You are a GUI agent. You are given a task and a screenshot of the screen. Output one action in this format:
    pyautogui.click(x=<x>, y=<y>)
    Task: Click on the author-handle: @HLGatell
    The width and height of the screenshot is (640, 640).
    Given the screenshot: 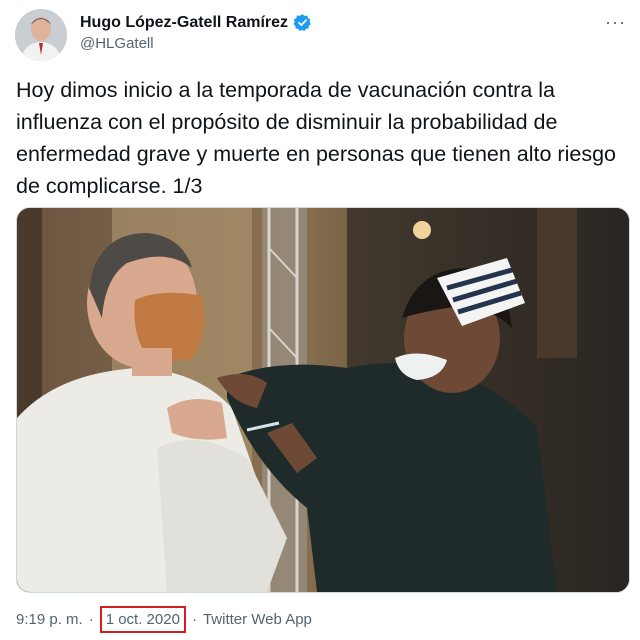 What is the action you would take?
    pyautogui.click(x=117, y=43)
    